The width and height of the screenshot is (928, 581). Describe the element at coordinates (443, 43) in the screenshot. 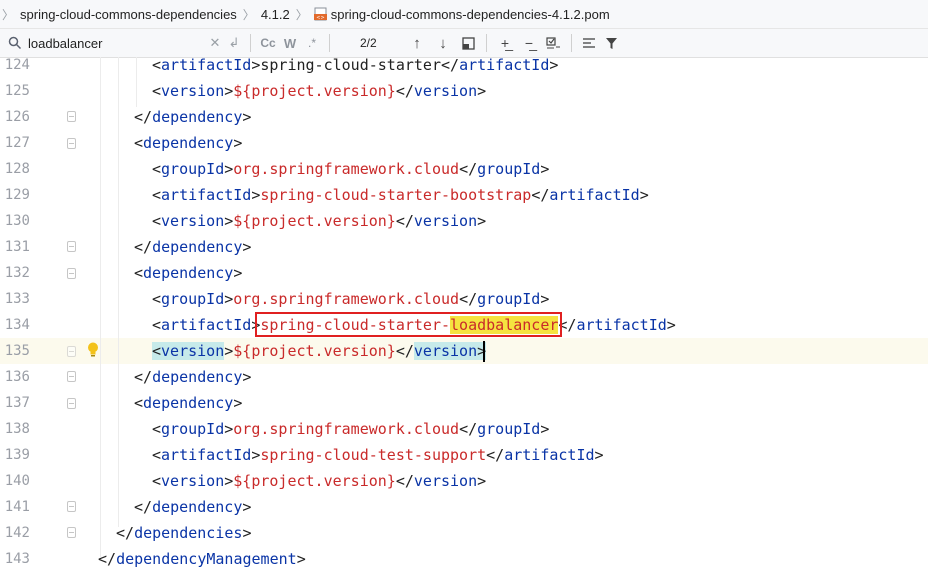

I see `arrow-down-icon: ↓` at that location.